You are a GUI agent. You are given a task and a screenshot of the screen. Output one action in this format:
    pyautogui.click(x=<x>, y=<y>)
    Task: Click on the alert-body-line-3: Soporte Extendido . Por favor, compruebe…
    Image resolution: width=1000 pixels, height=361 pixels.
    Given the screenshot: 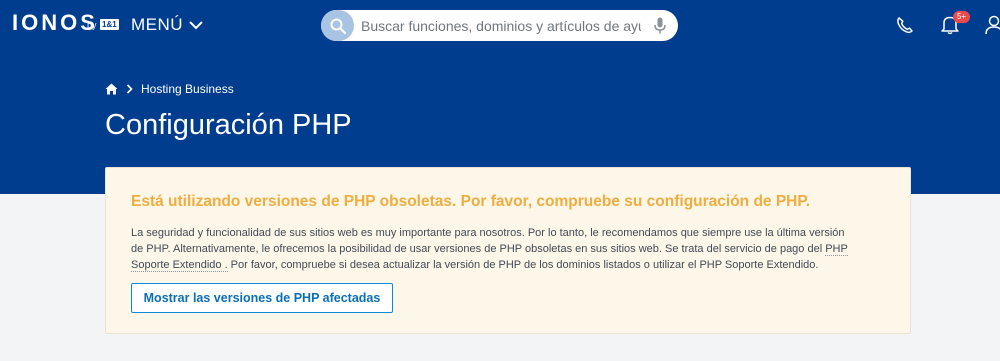 What is the action you would take?
    pyautogui.click(x=511, y=265)
    